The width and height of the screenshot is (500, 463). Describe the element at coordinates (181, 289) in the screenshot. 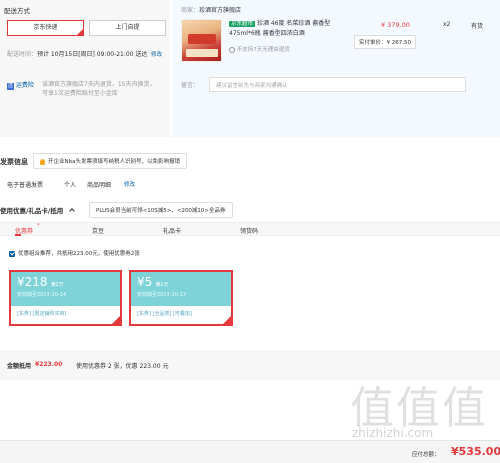

I see `coupon-head: ¥5 满1元 有效期至2023-10-13` at that location.